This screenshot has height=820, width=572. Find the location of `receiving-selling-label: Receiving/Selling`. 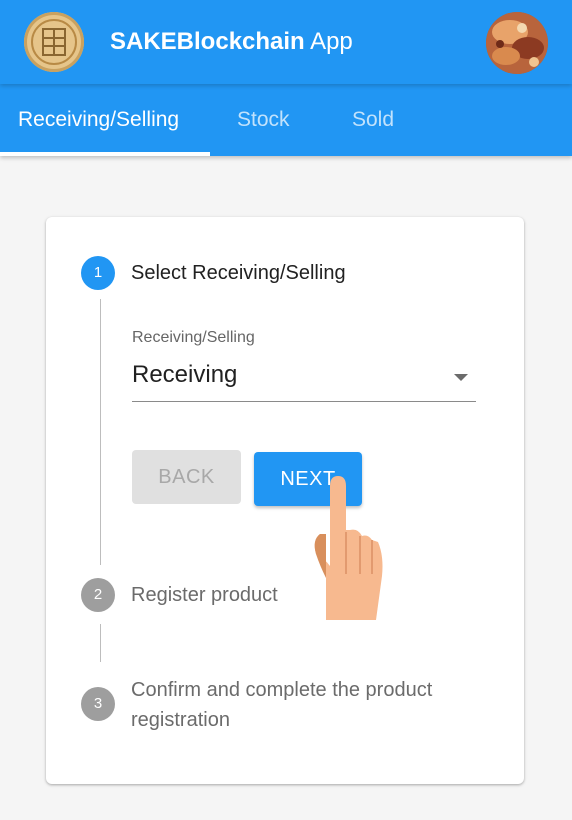

receiving-selling-label: Receiving/Selling is located at coordinates (193, 337).